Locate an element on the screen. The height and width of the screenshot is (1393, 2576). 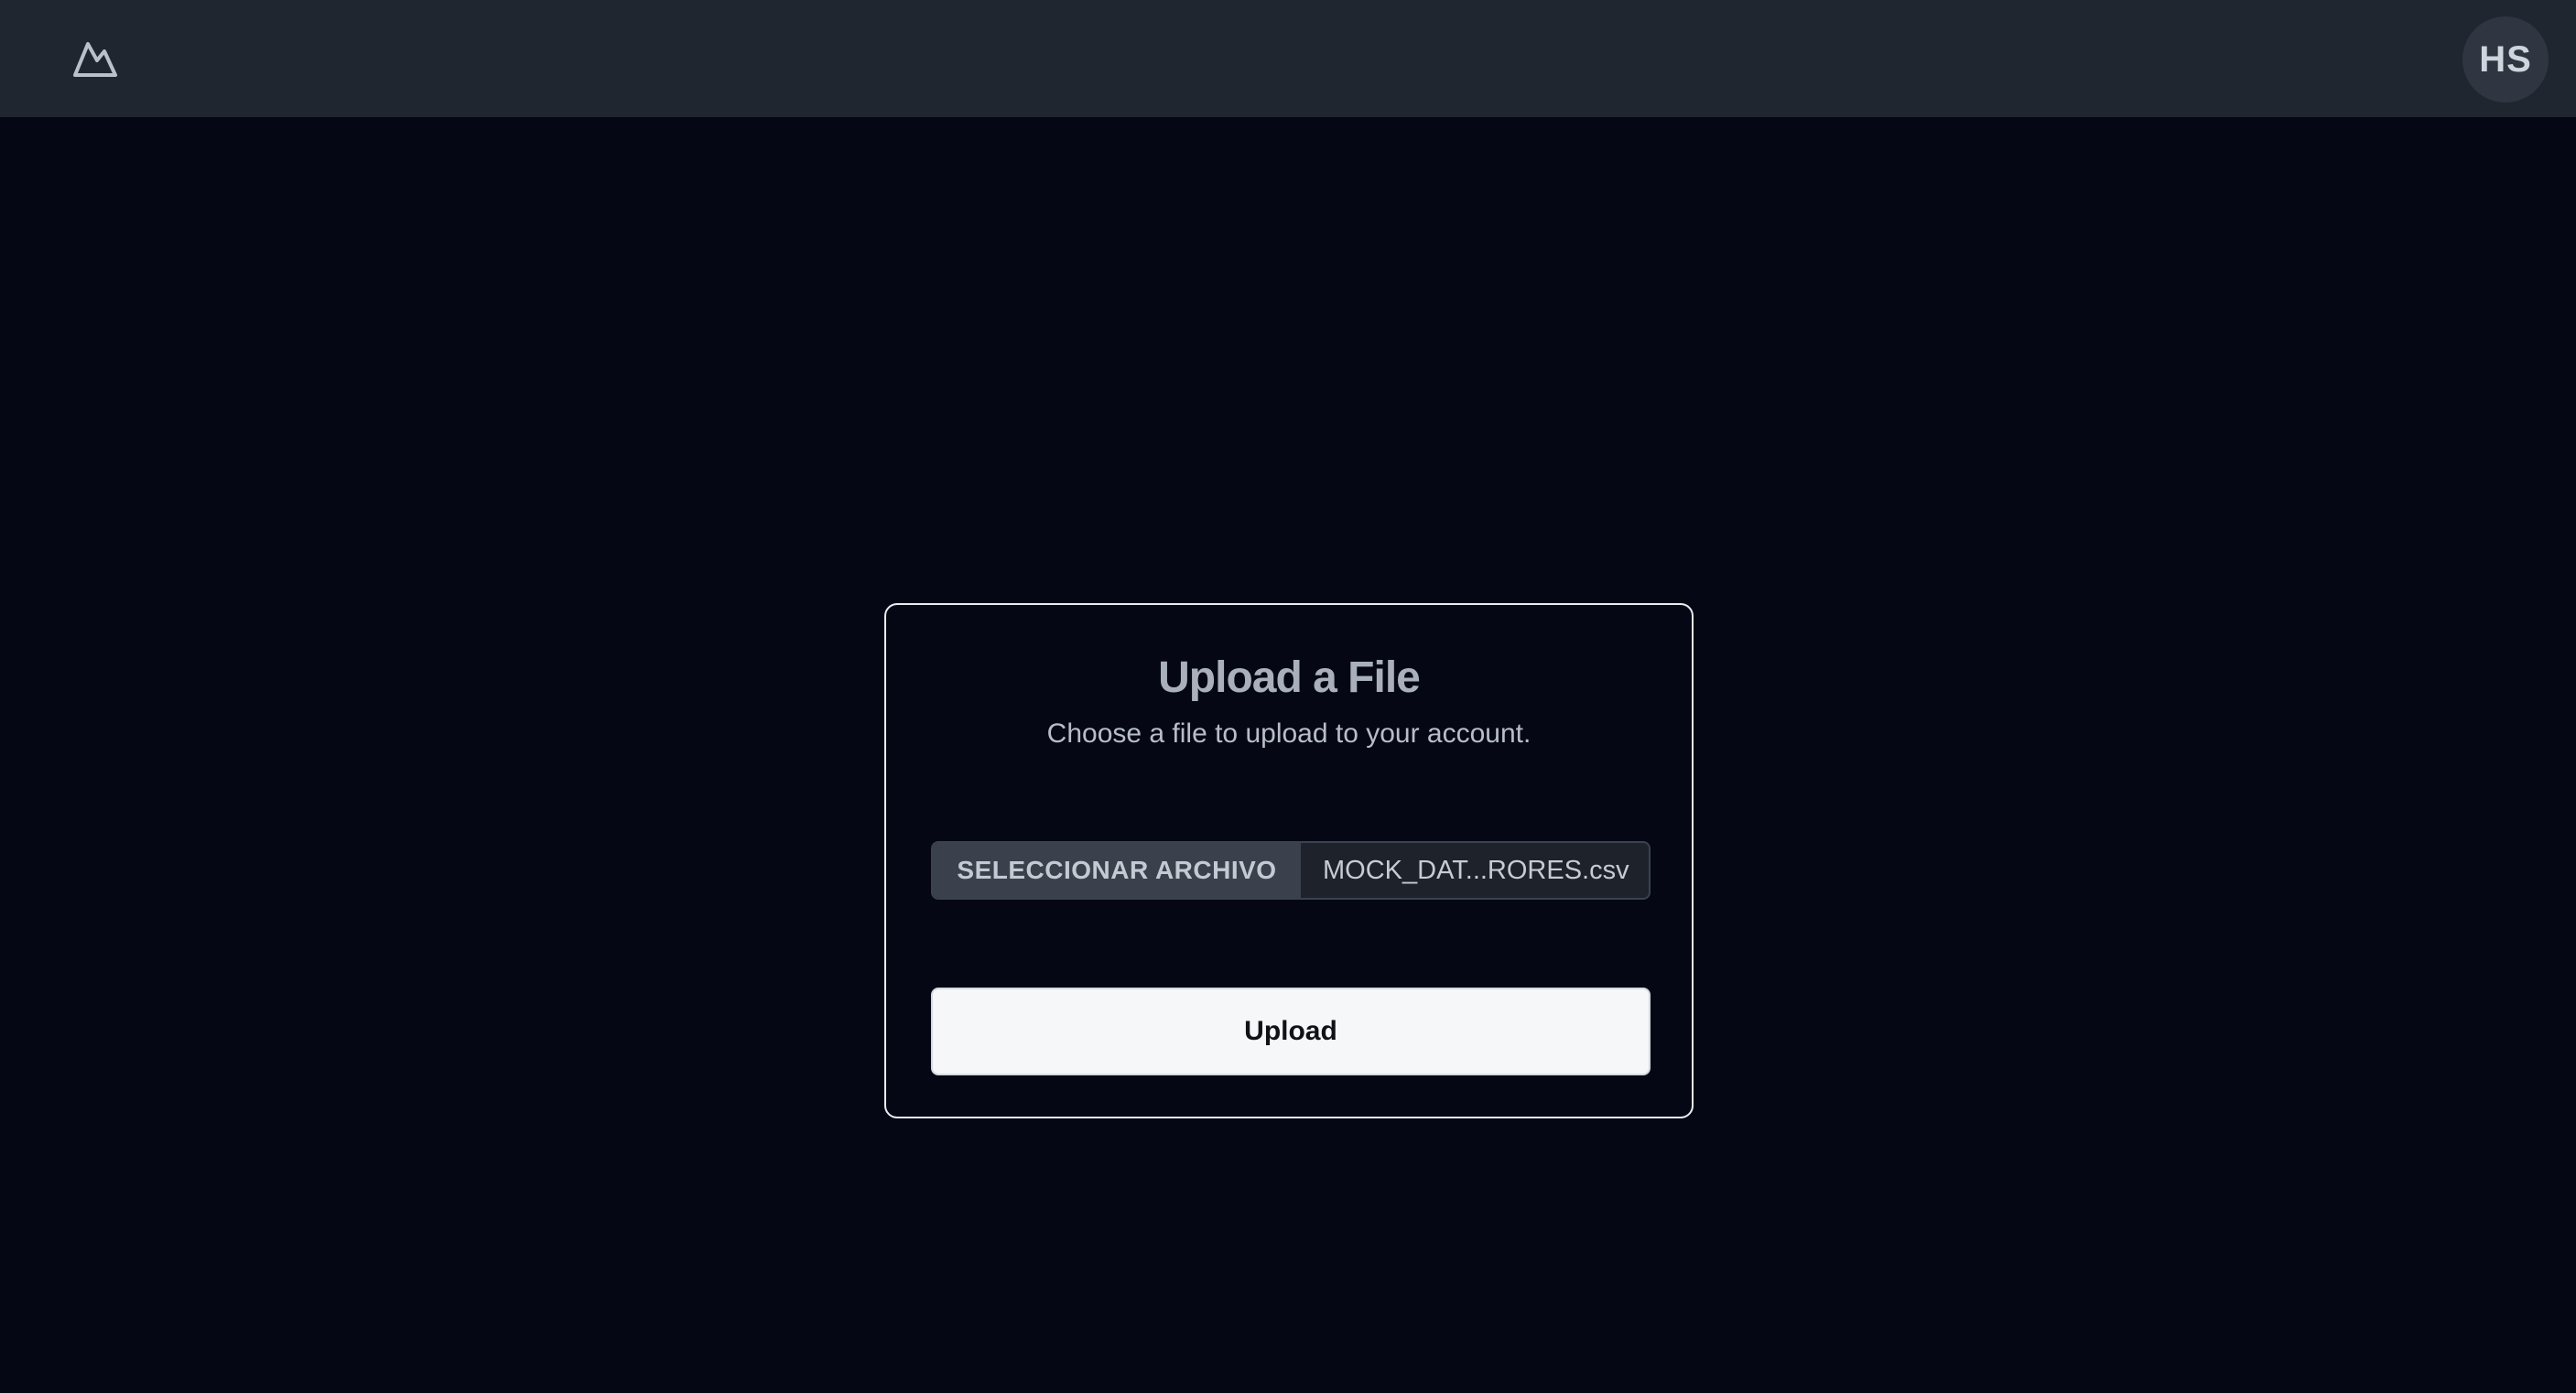
file-input: SELECCIONAR ARCHIVO MOCK_DAT...RORES.csv is located at coordinates (1291, 870).